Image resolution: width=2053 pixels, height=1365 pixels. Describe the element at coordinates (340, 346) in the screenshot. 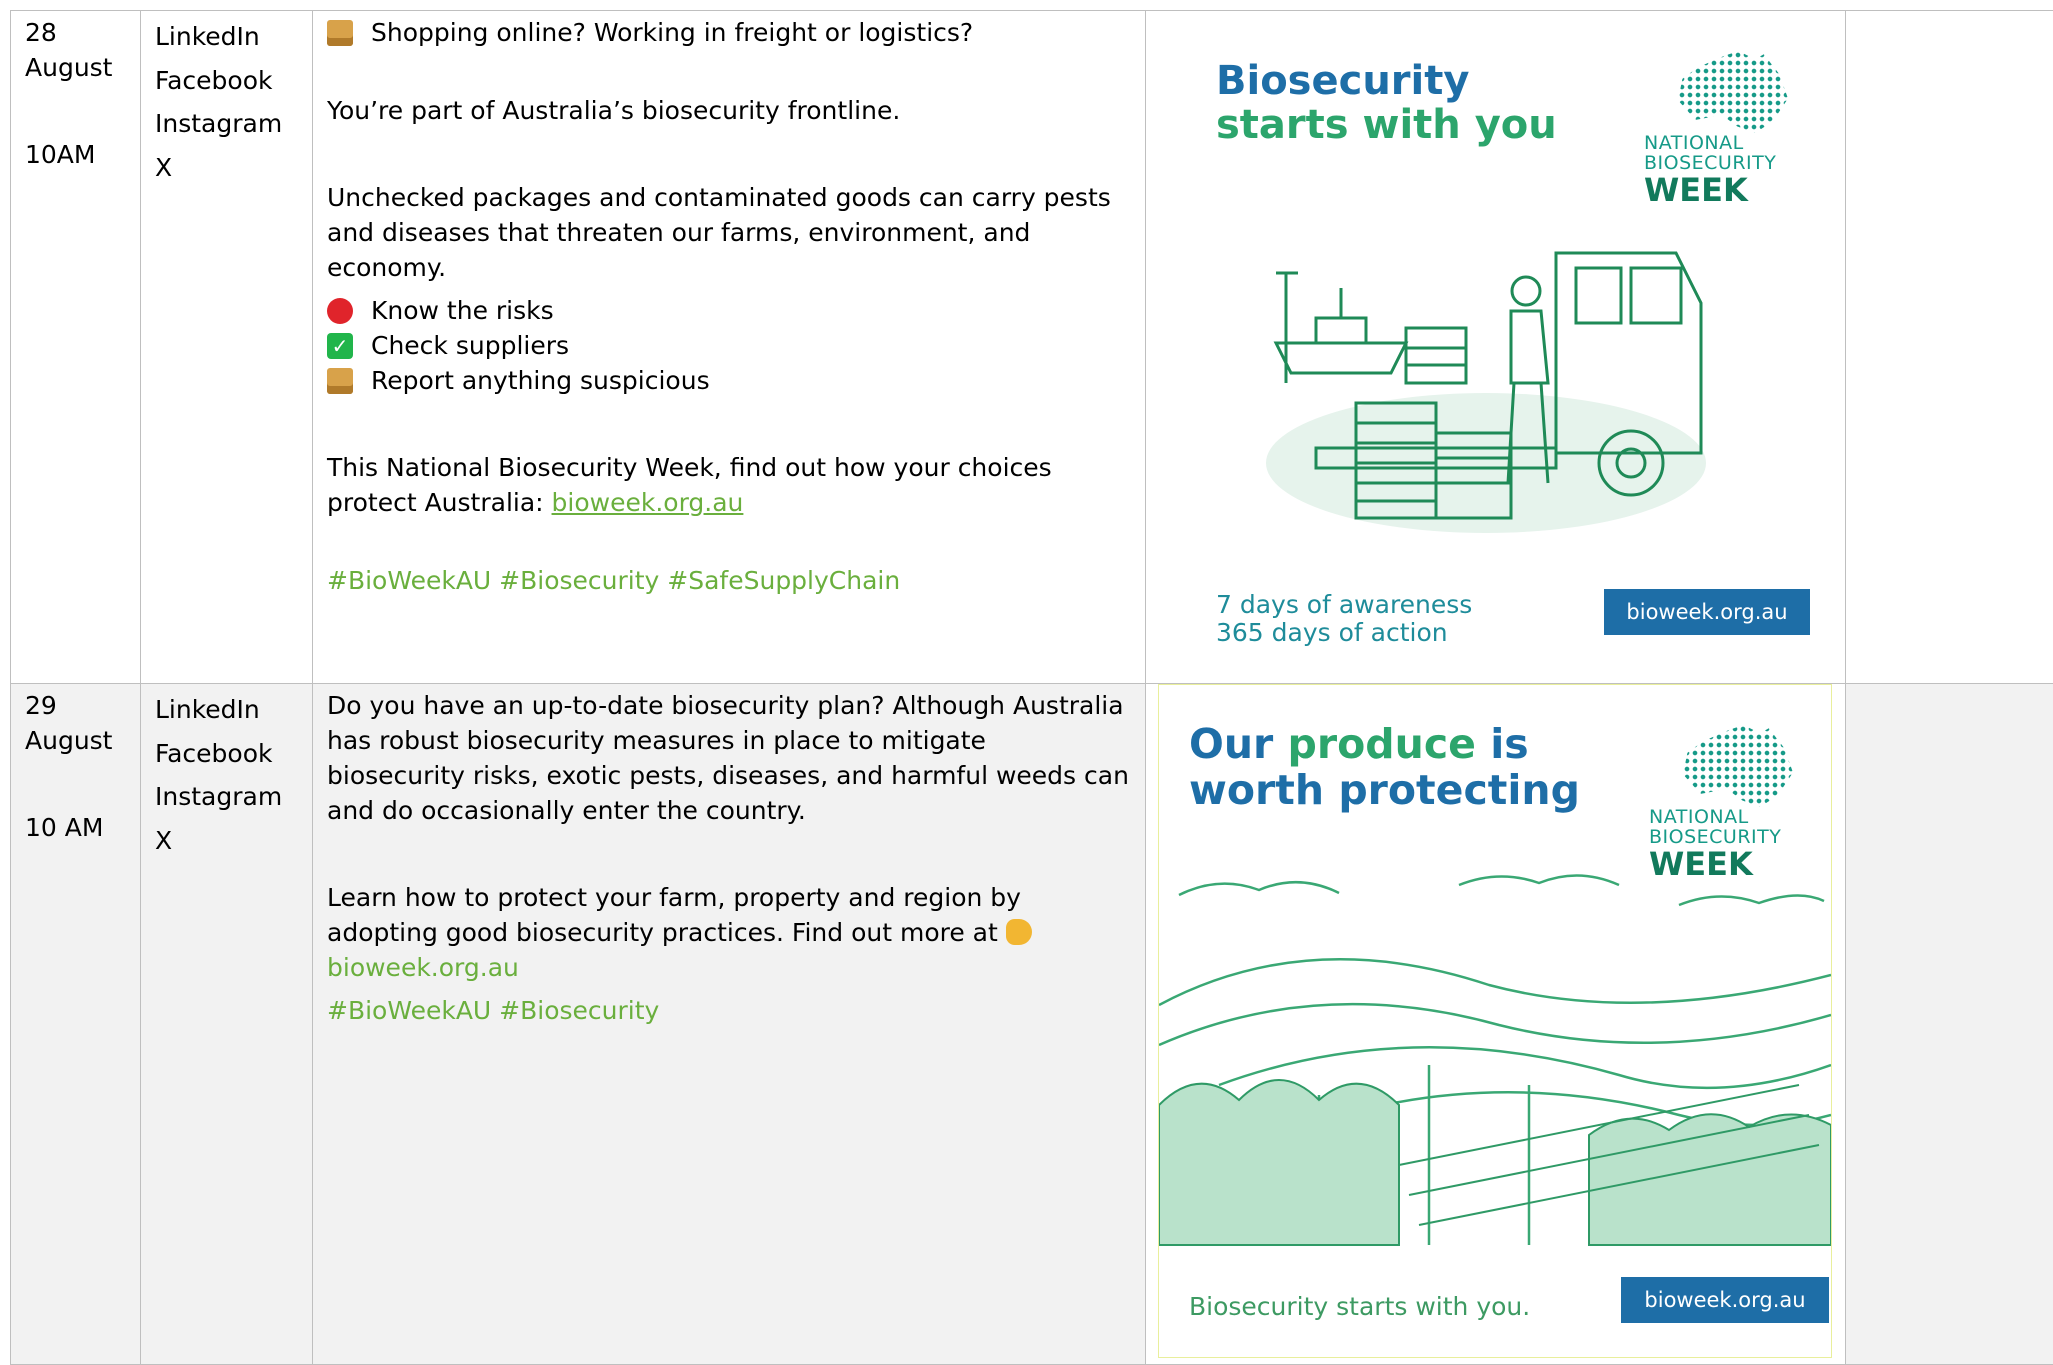

I see `check-mark-icon: ✓` at that location.